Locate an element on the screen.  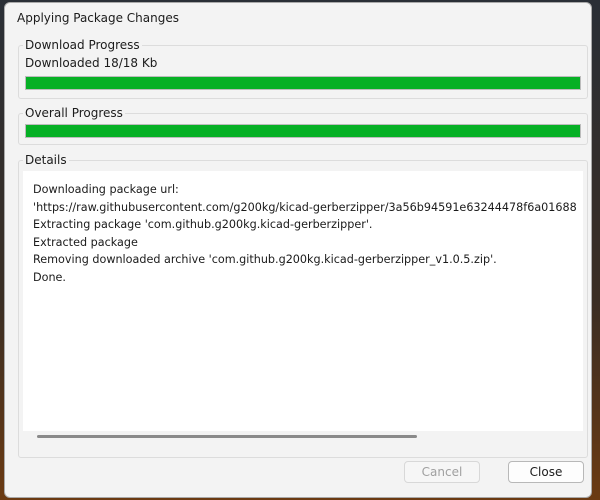
overall-progress-label: Overall Progress is located at coordinates (74, 113).